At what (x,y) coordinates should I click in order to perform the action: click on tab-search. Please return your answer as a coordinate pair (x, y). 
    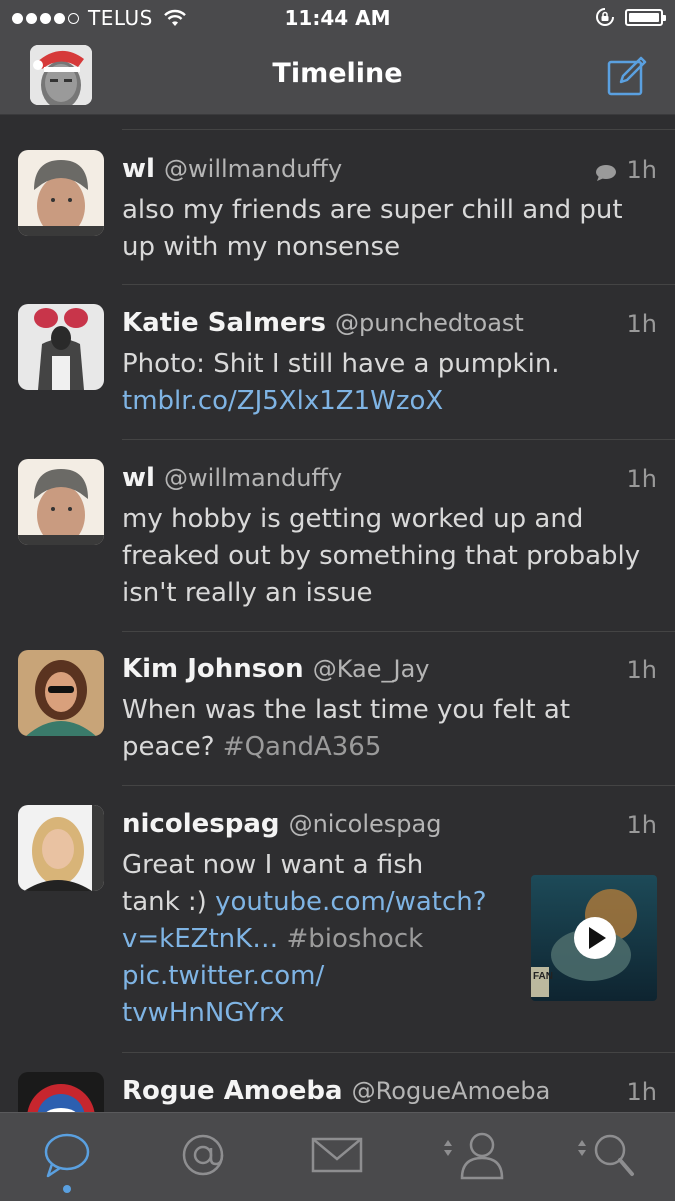
    Looking at the image, I should click on (607, 1155).